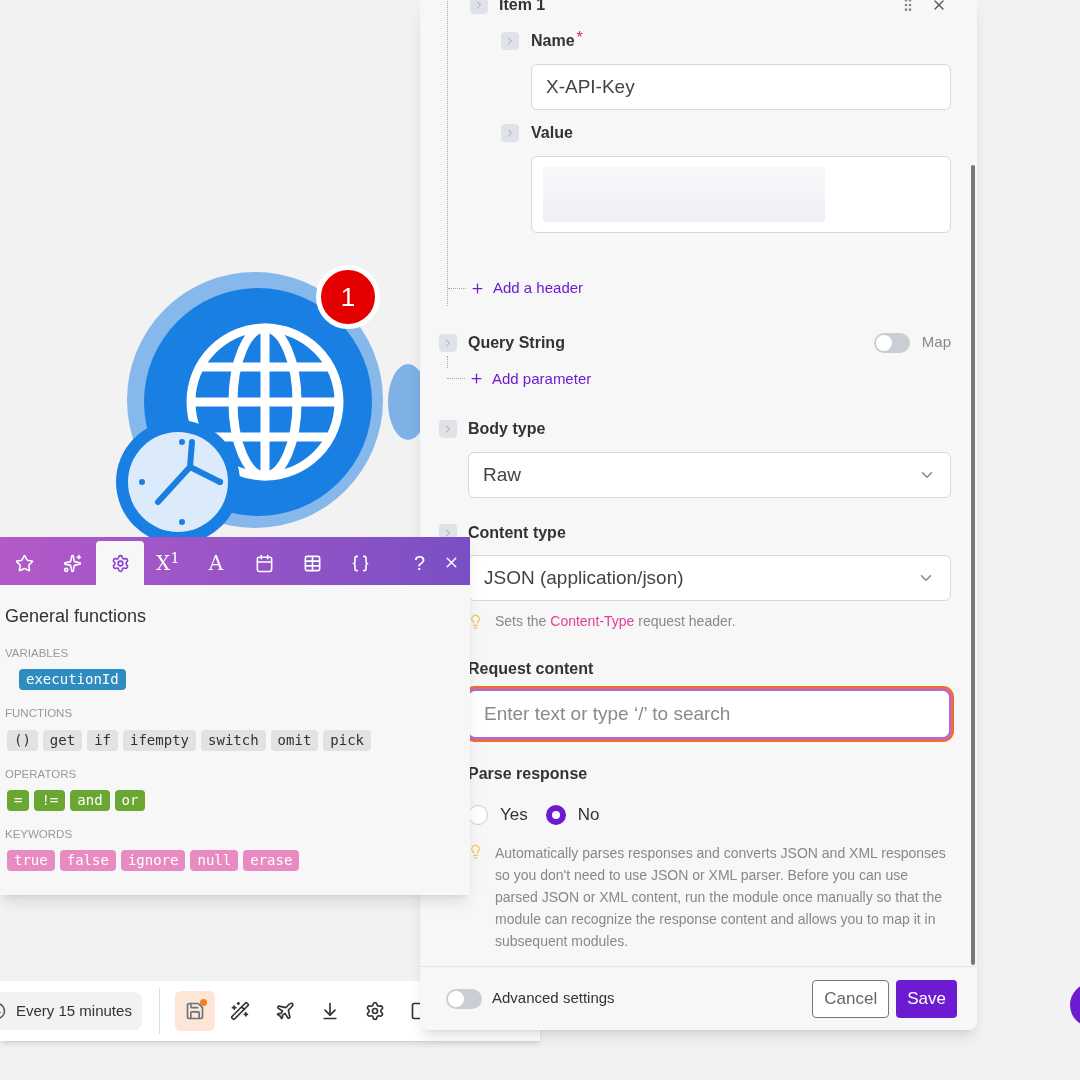 The image size is (1080, 1080). Describe the element at coordinates (37, 653) in the screenshot. I see `section-heading: VARIABLES` at that location.